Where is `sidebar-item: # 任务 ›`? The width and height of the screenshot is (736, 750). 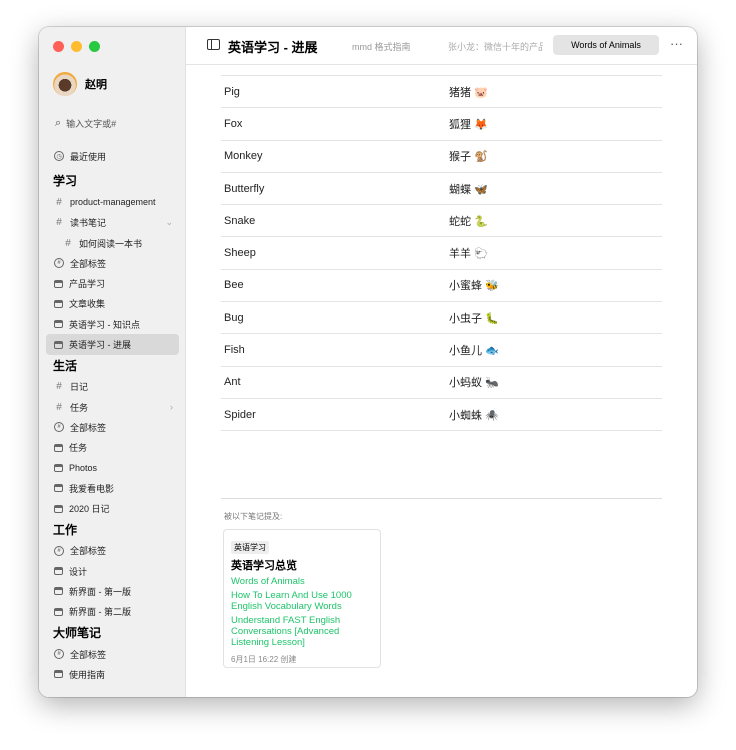 sidebar-item: # 任务 › is located at coordinates (112, 407).